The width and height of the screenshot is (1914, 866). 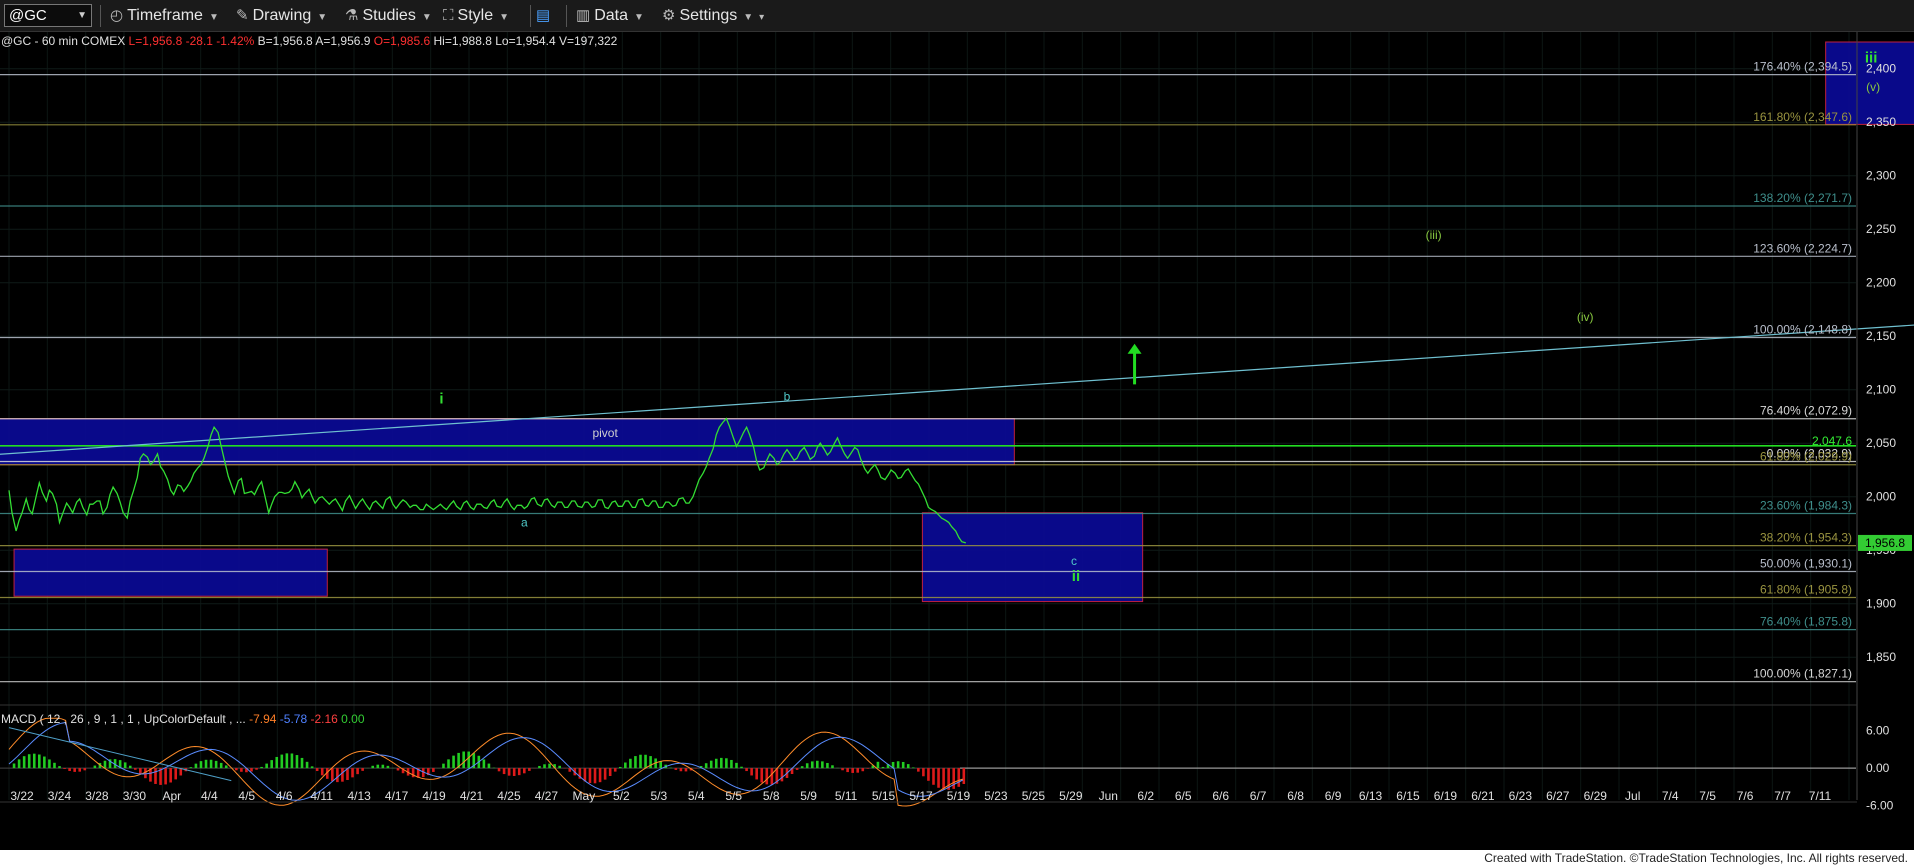 What do you see at coordinates (1881, 604) in the screenshot?
I see `y-tick-label: 1,900` at bounding box center [1881, 604].